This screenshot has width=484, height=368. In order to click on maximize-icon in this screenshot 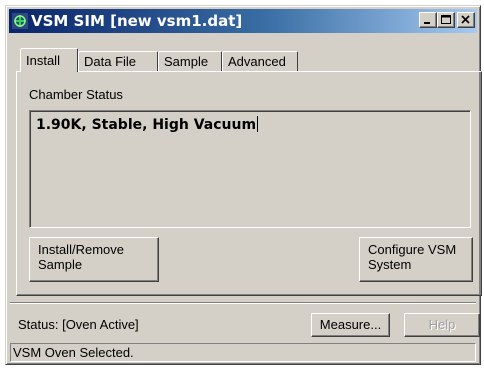, I will do `click(446, 19)`.